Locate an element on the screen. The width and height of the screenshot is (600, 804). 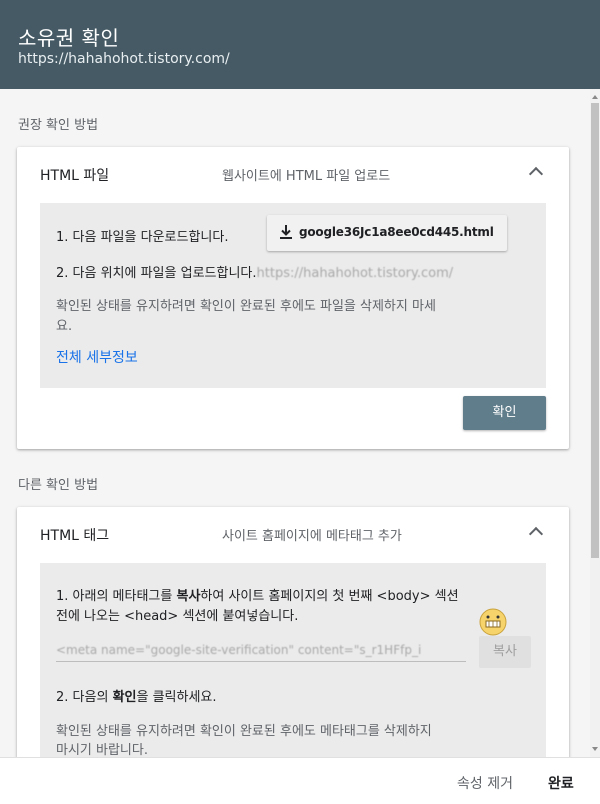
scrollbar-thumb is located at coordinates (595, 330).